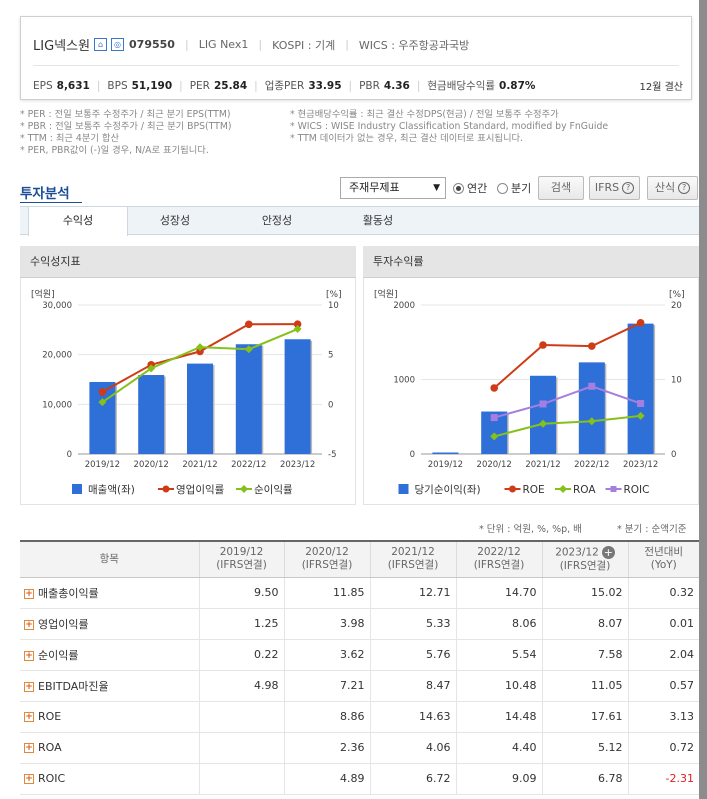  What do you see at coordinates (70, 138) in the screenshot?
I see `note-line: * TTM : 최근 4분기 합산` at bounding box center [70, 138].